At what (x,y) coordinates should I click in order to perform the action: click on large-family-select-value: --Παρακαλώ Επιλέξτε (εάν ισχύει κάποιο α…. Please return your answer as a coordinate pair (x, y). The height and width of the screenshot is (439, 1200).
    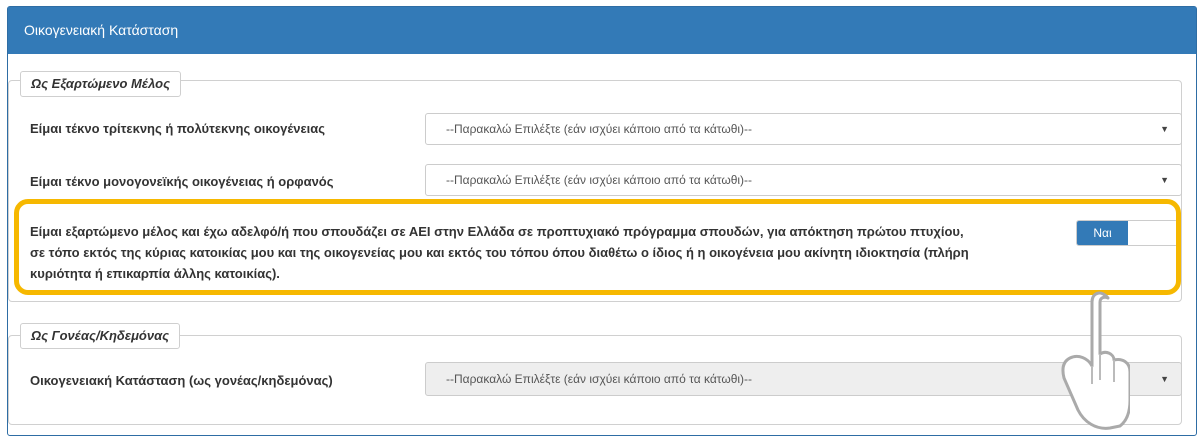
    Looking at the image, I should click on (599, 129).